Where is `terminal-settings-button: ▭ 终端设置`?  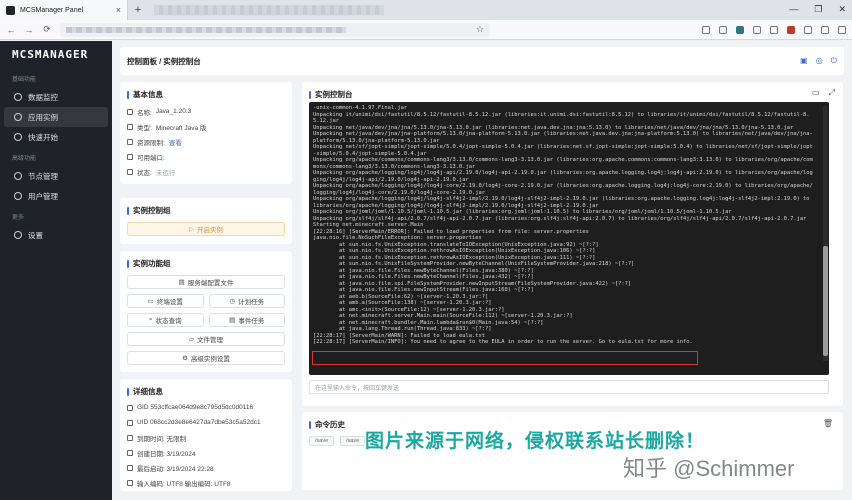
terminal-settings-button: ▭ 终端设置 is located at coordinates (165, 301).